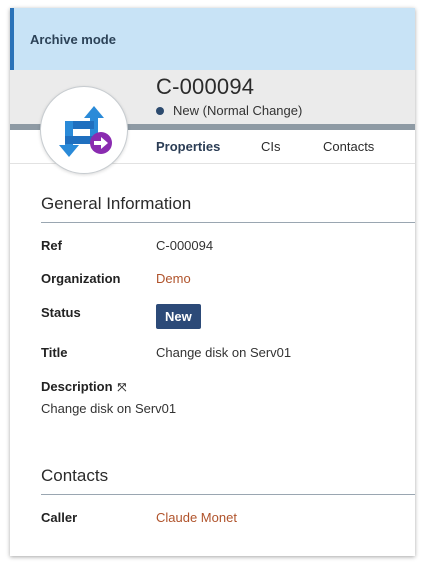 This screenshot has height=565, width=422. Describe the element at coordinates (224, 352) in the screenshot. I see `title-value: Change disk on Serv01` at that location.